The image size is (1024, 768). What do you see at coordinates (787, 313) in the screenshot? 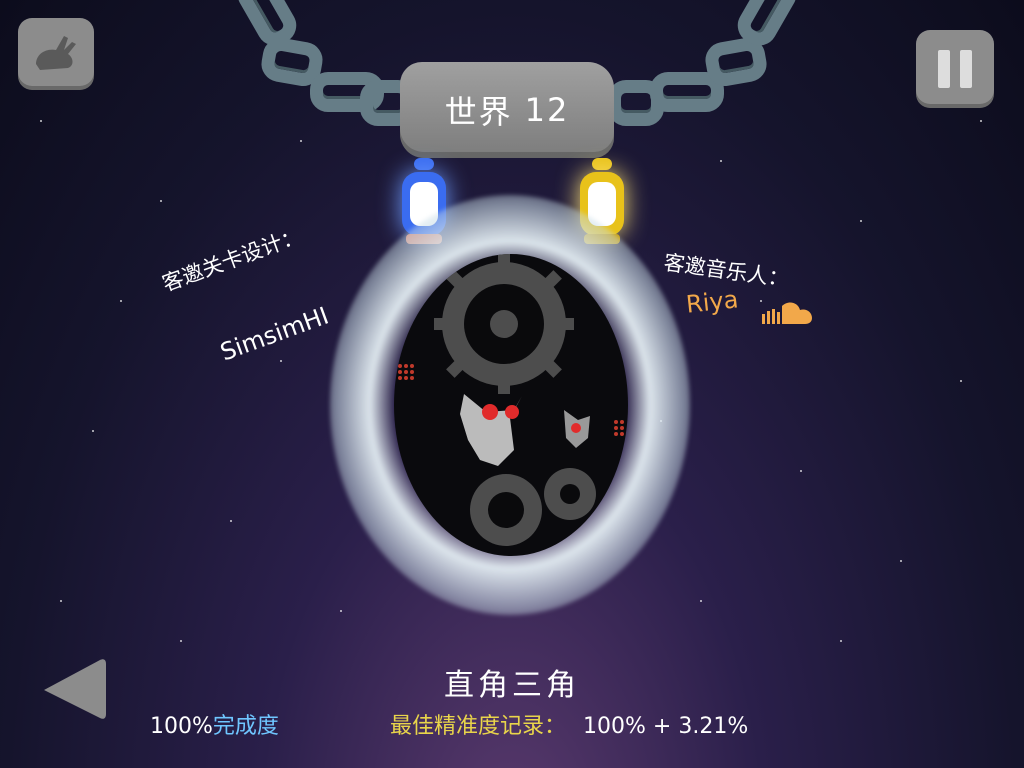
I see `soundcloud-icon` at bounding box center [787, 313].